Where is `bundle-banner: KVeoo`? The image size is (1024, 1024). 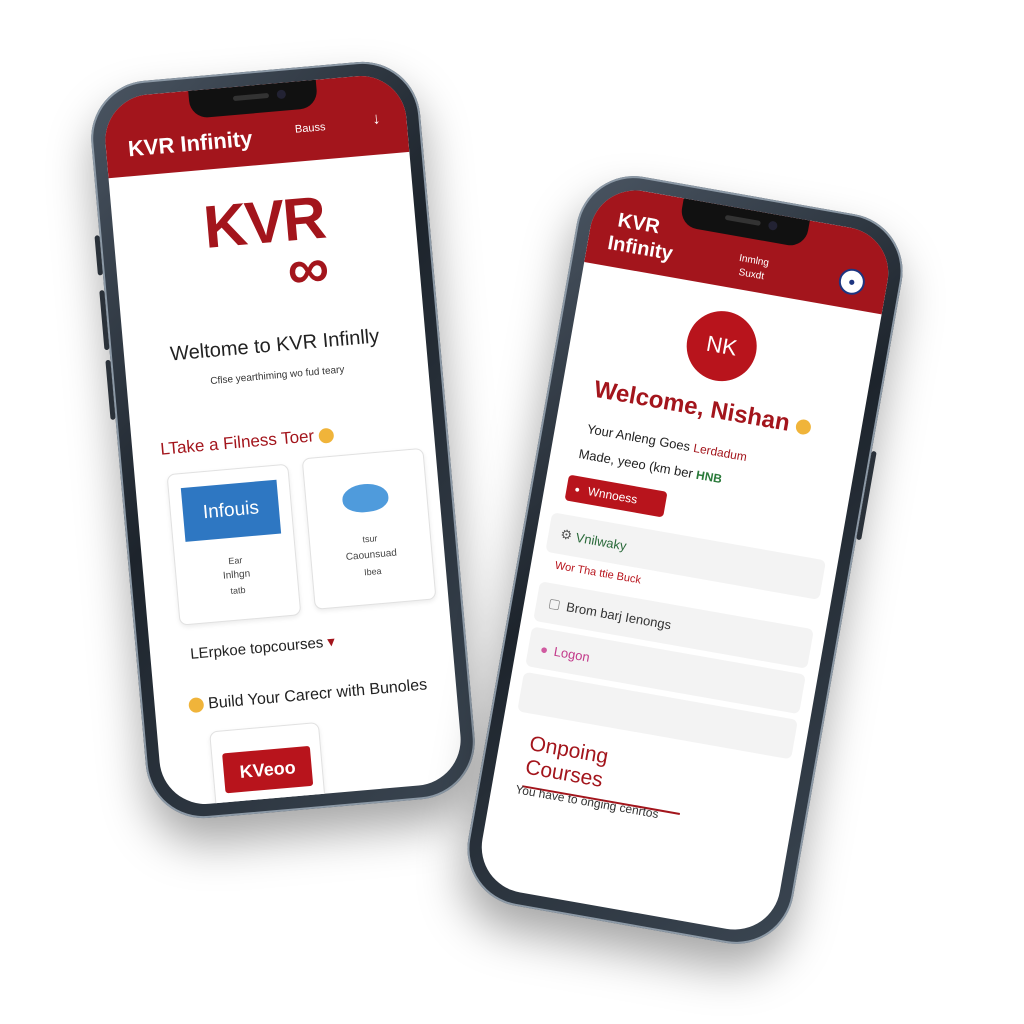 bundle-banner: KVeoo is located at coordinates (268, 769).